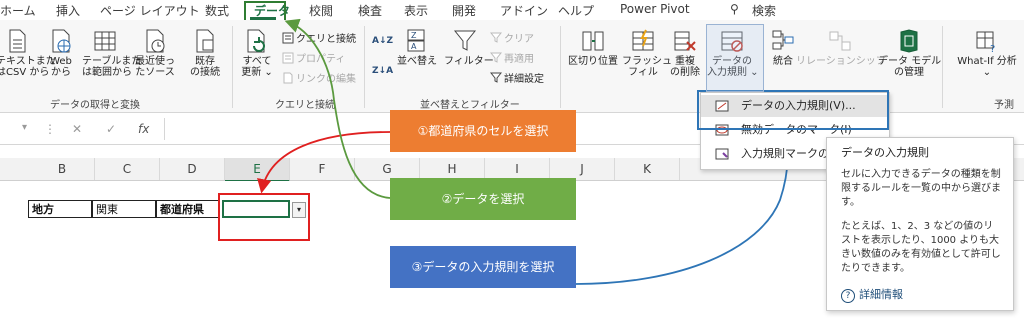 This screenshot has width=1024, height=320. Describe the element at coordinates (143, 129) in the screenshot. I see `insert-function-icon: fx` at that location.